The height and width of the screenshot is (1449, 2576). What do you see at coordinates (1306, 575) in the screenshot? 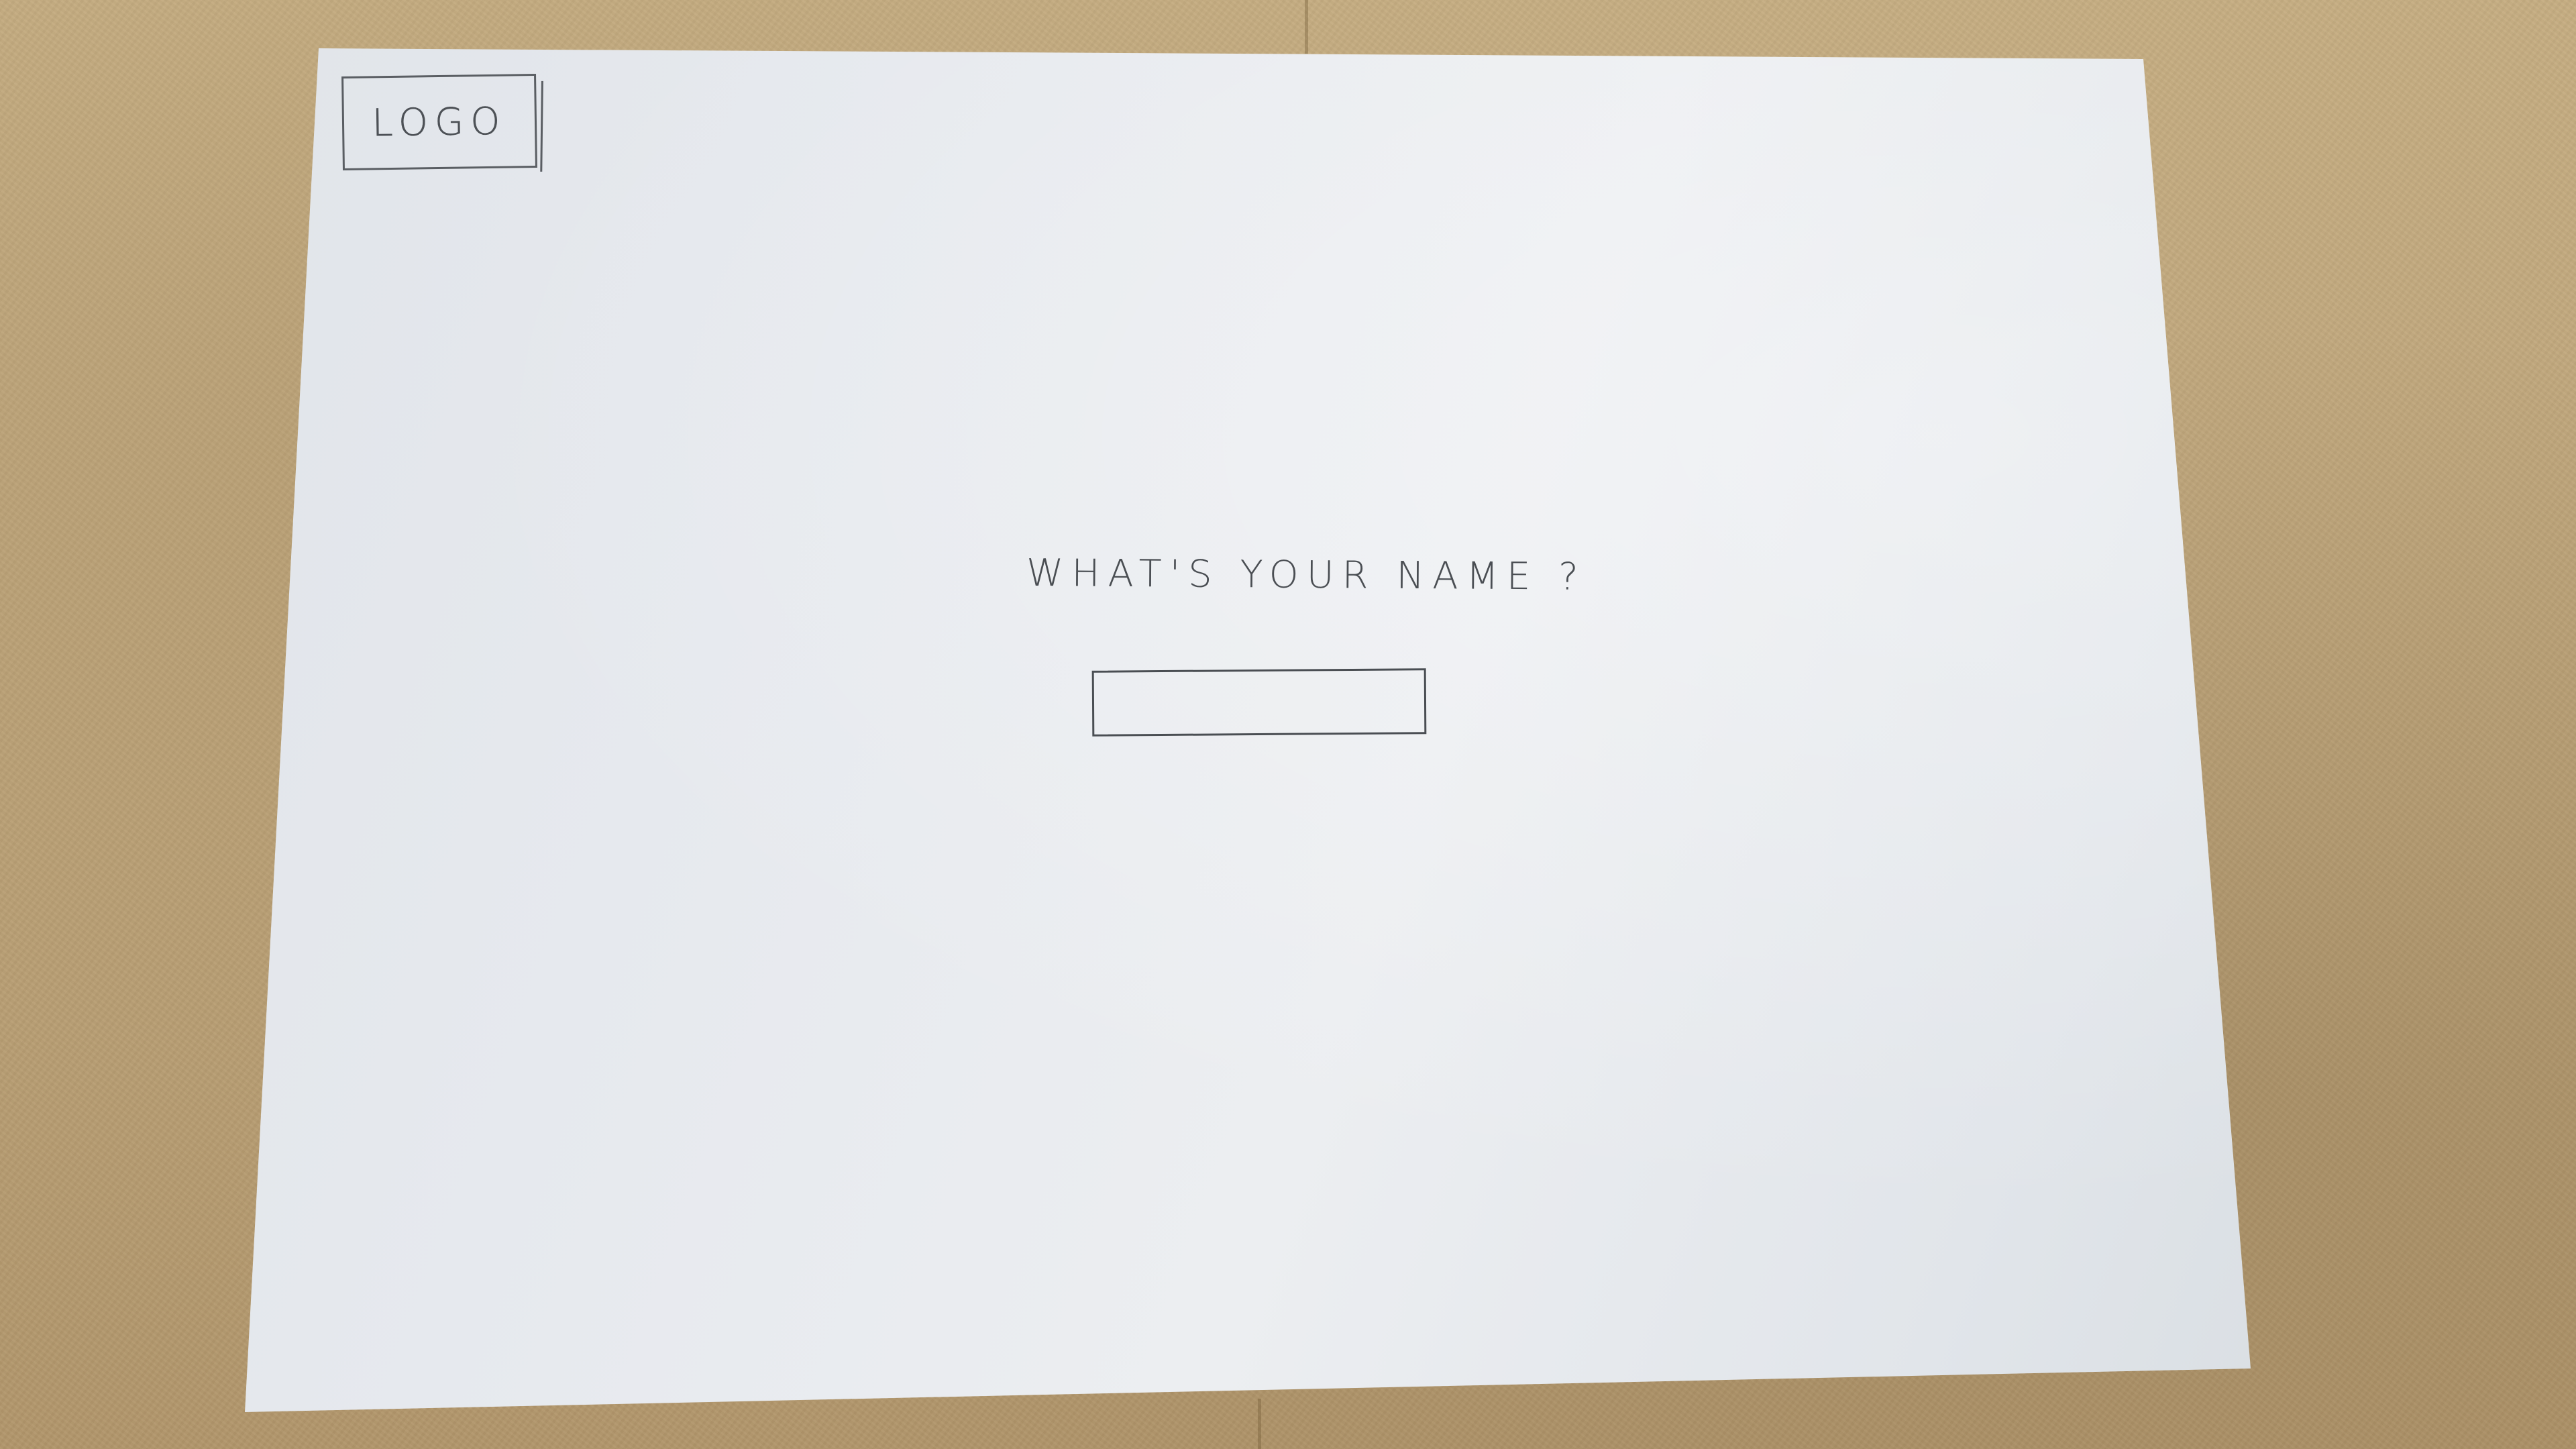
I see `name-question-label: WHAT'S YOUR NAME ?` at bounding box center [1306, 575].